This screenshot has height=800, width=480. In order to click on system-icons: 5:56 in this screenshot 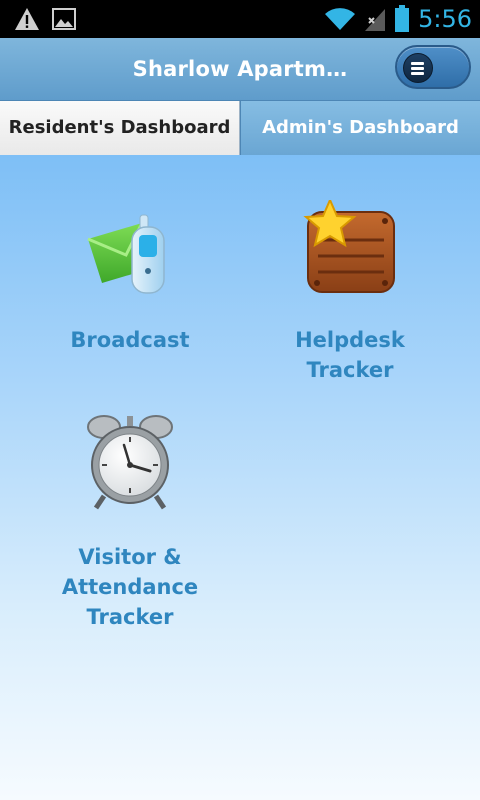, I will do `click(398, 19)`.